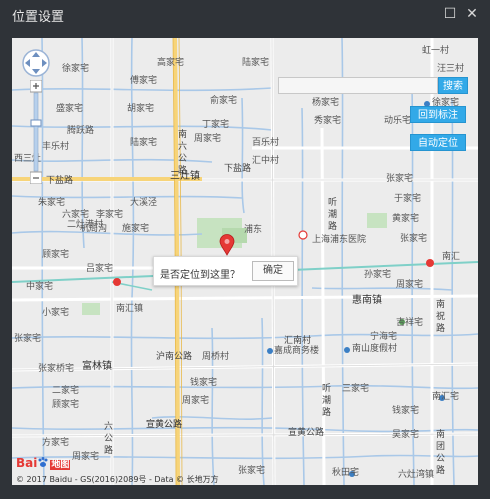  Describe the element at coordinates (406, 219) in the screenshot. I see `map-label: 黄家宅` at that location.